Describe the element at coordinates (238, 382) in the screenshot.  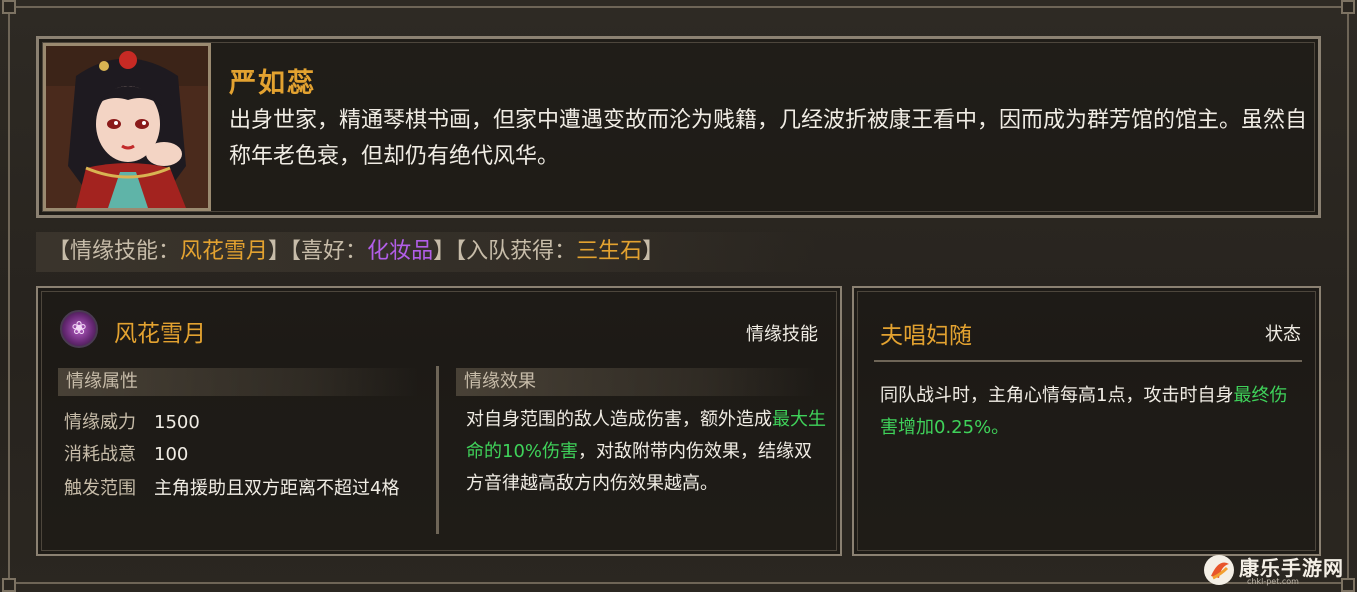
I see `attributes-header: 情缘属性` at that location.